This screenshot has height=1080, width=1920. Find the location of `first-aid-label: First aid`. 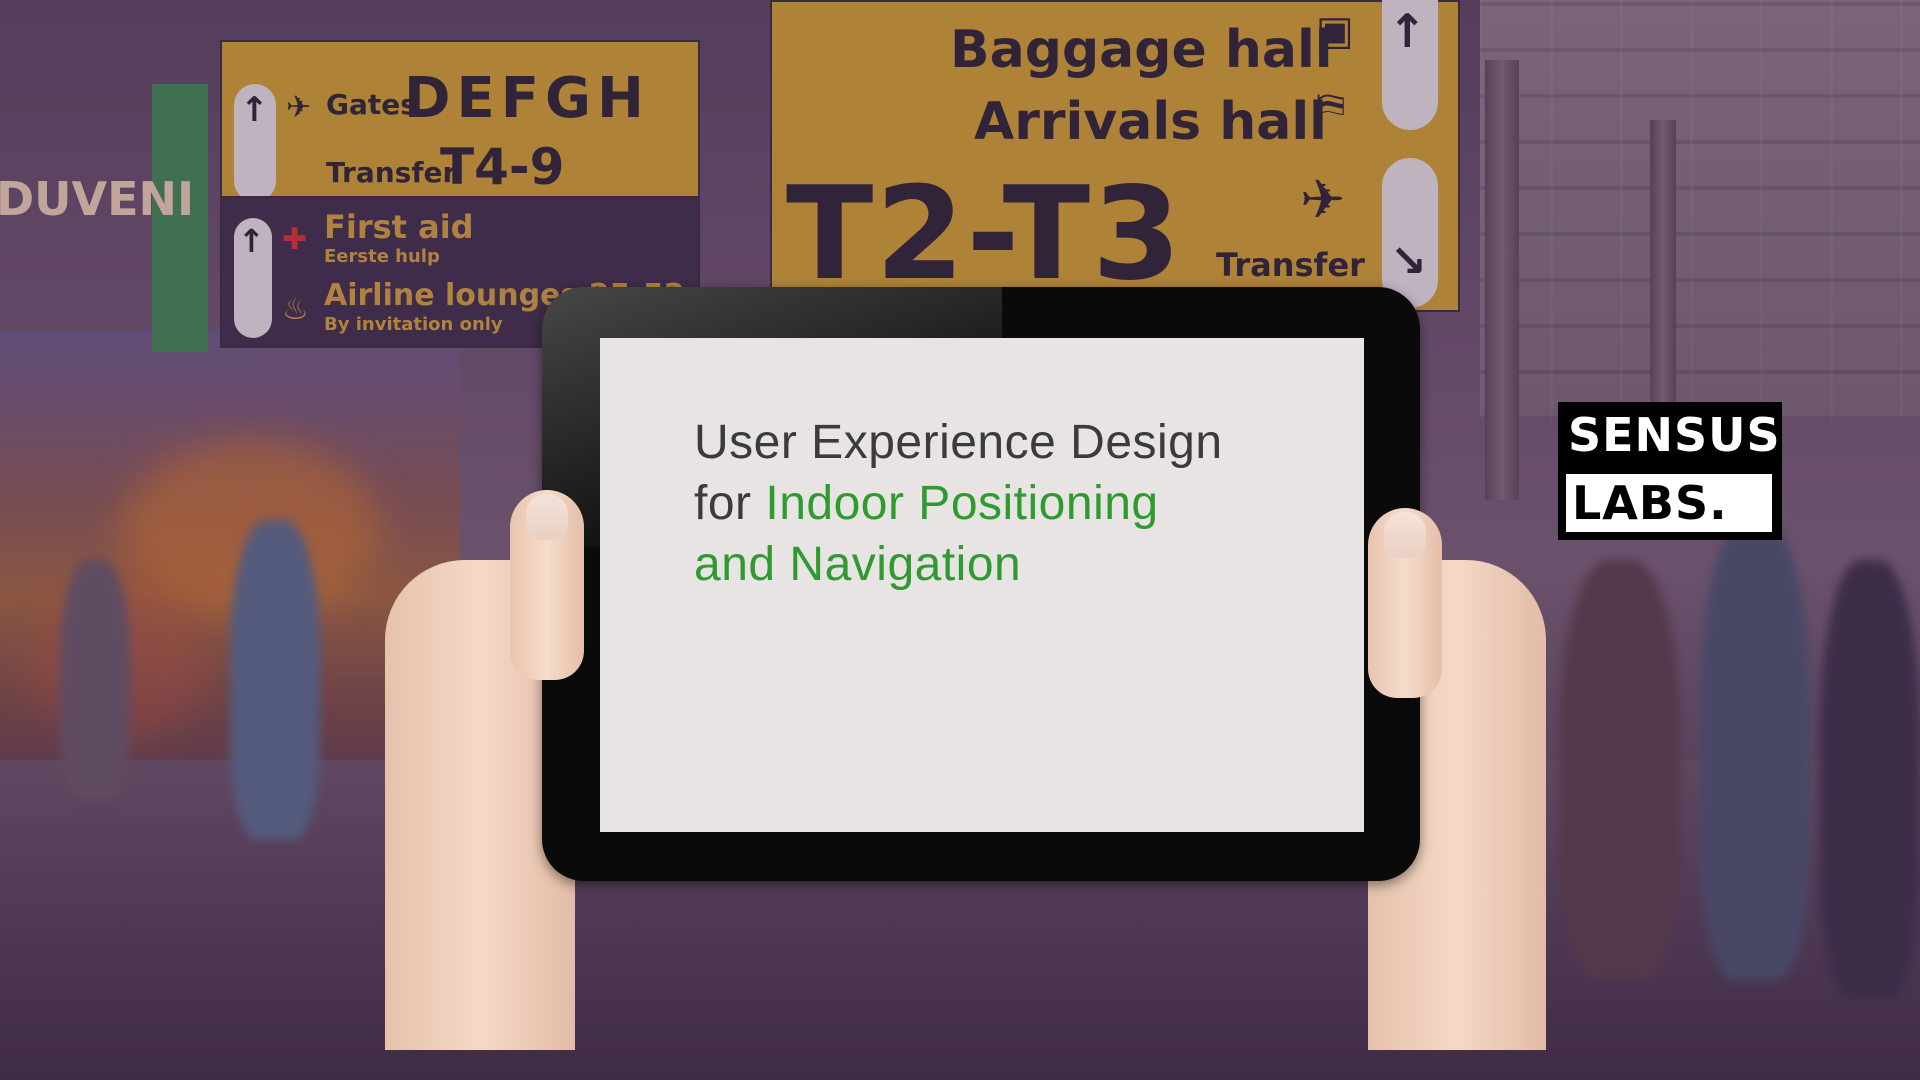

first-aid-label: First aid is located at coordinates (399, 227).